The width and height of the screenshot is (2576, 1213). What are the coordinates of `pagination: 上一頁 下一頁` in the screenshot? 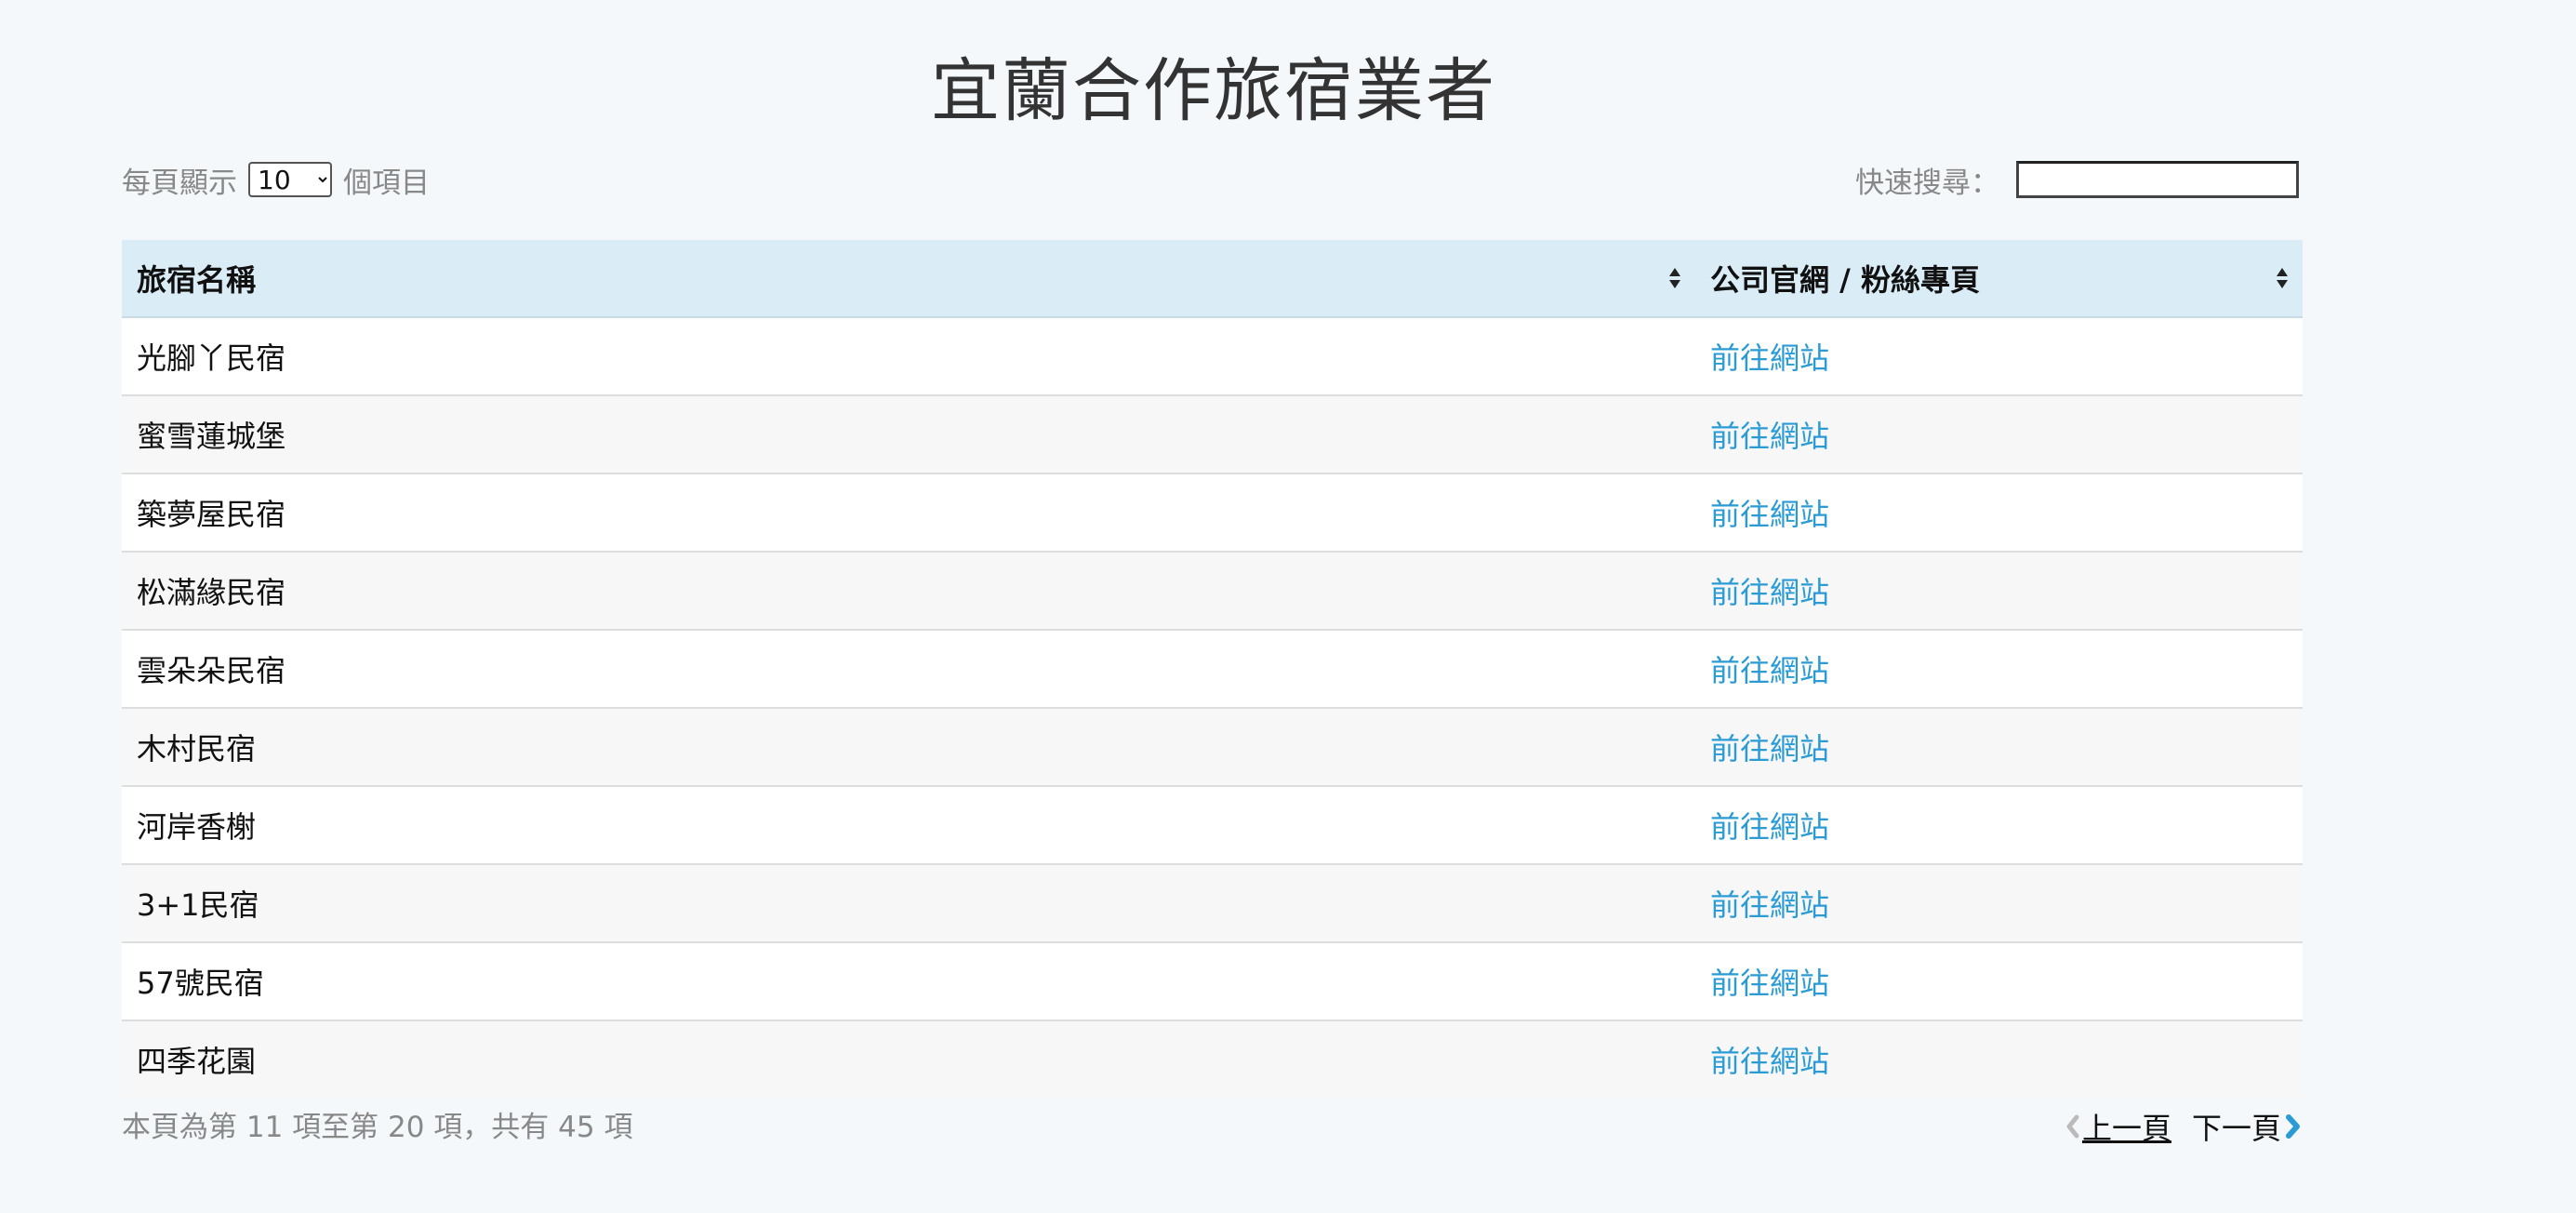 It's located at (2184, 1127).